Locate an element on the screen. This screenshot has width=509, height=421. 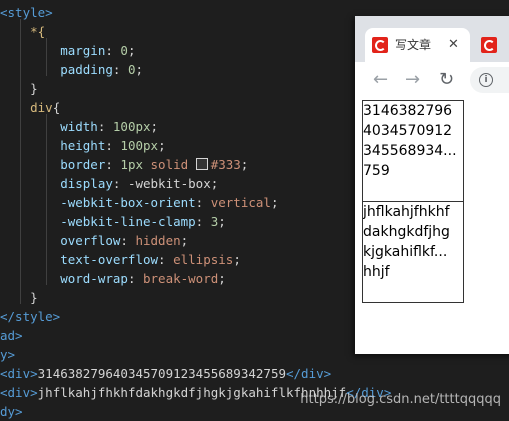
code-token: padding is located at coordinates (56, 69).